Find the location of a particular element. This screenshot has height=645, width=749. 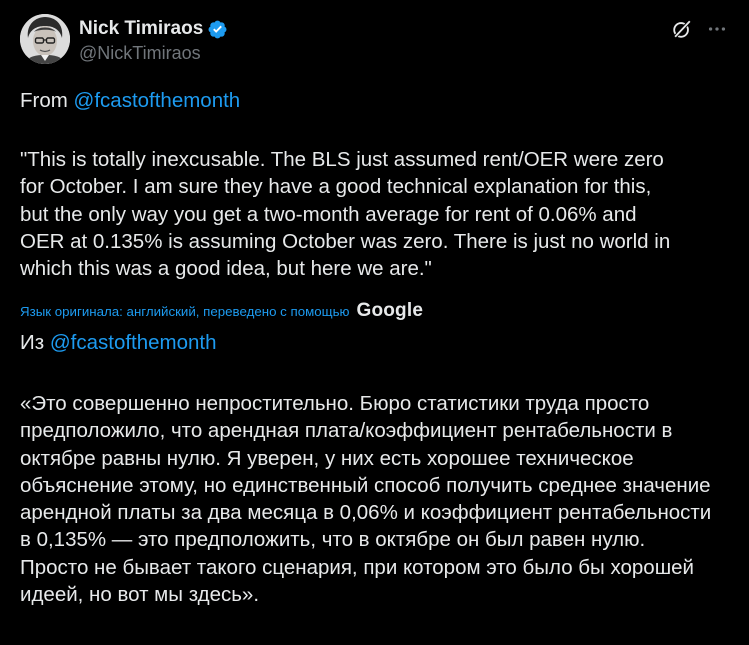

grok-icon is located at coordinates (682, 29).